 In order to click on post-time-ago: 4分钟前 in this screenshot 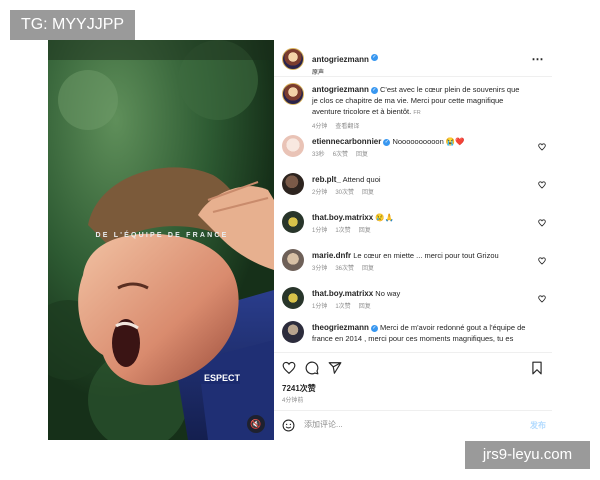, I will do `click(293, 401)`.